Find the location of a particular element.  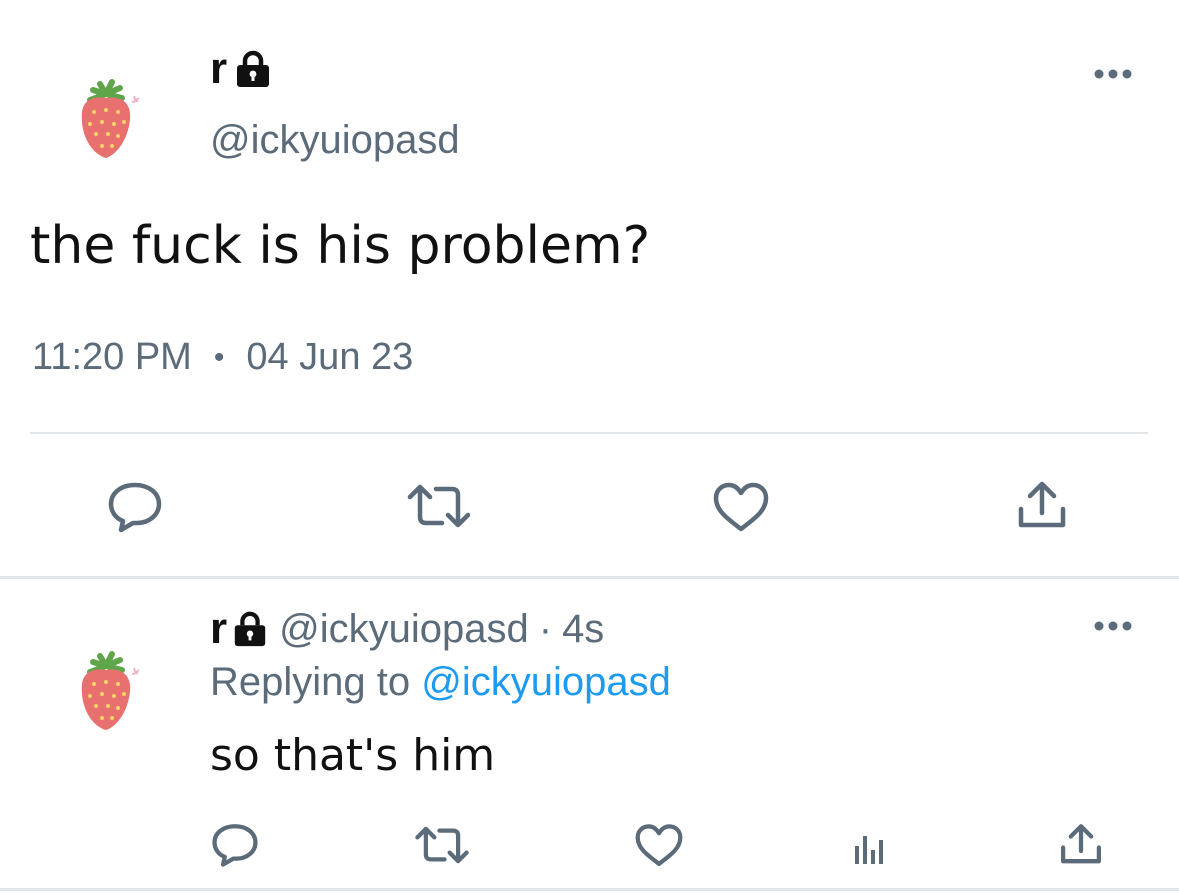

reply-age: 4s is located at coordinates (583, 629).